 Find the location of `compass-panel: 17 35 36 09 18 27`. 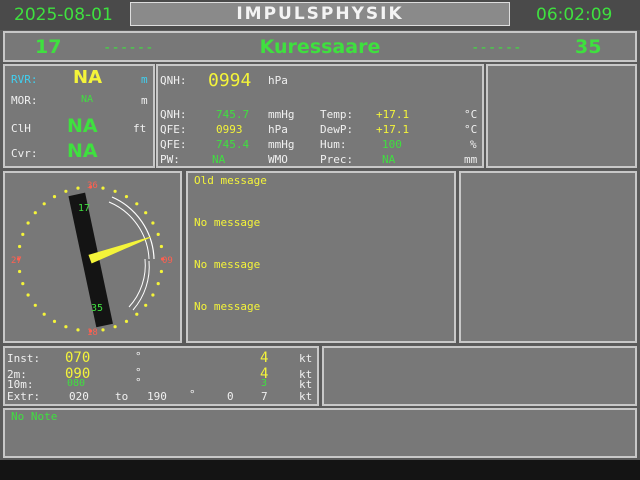

compass-panel: 17 35 36 09 18 27 is located at coordinates (92, 257).